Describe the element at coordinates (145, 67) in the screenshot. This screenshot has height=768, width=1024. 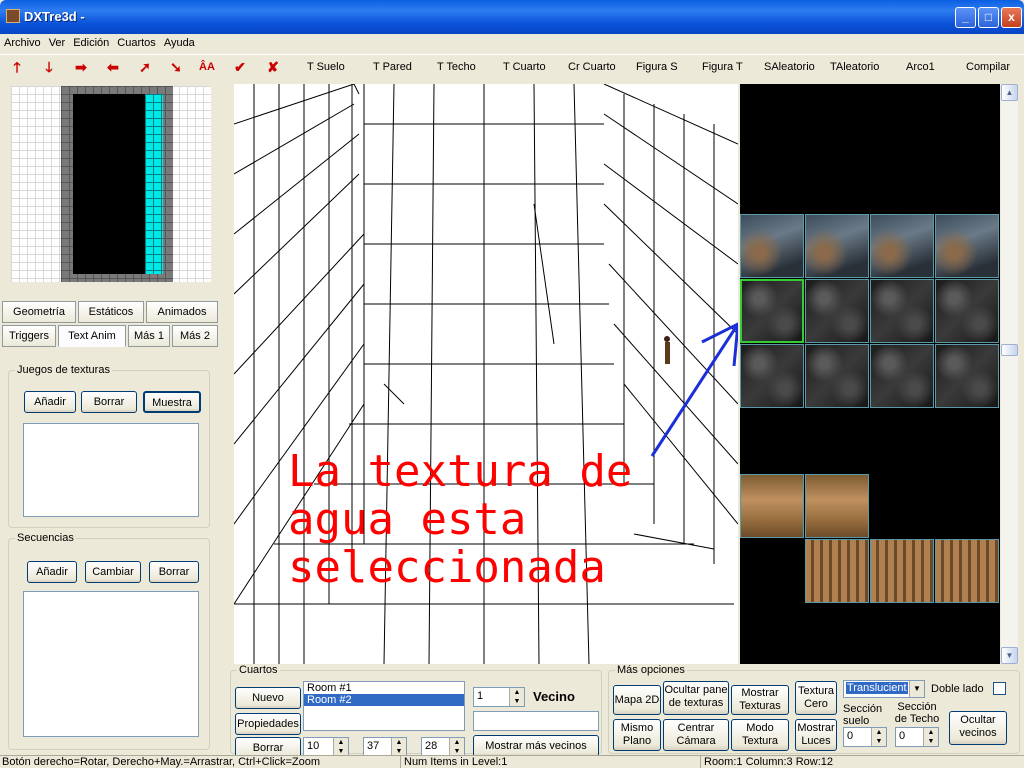
I see `arrow-up-right-icon: ➚` at that location.